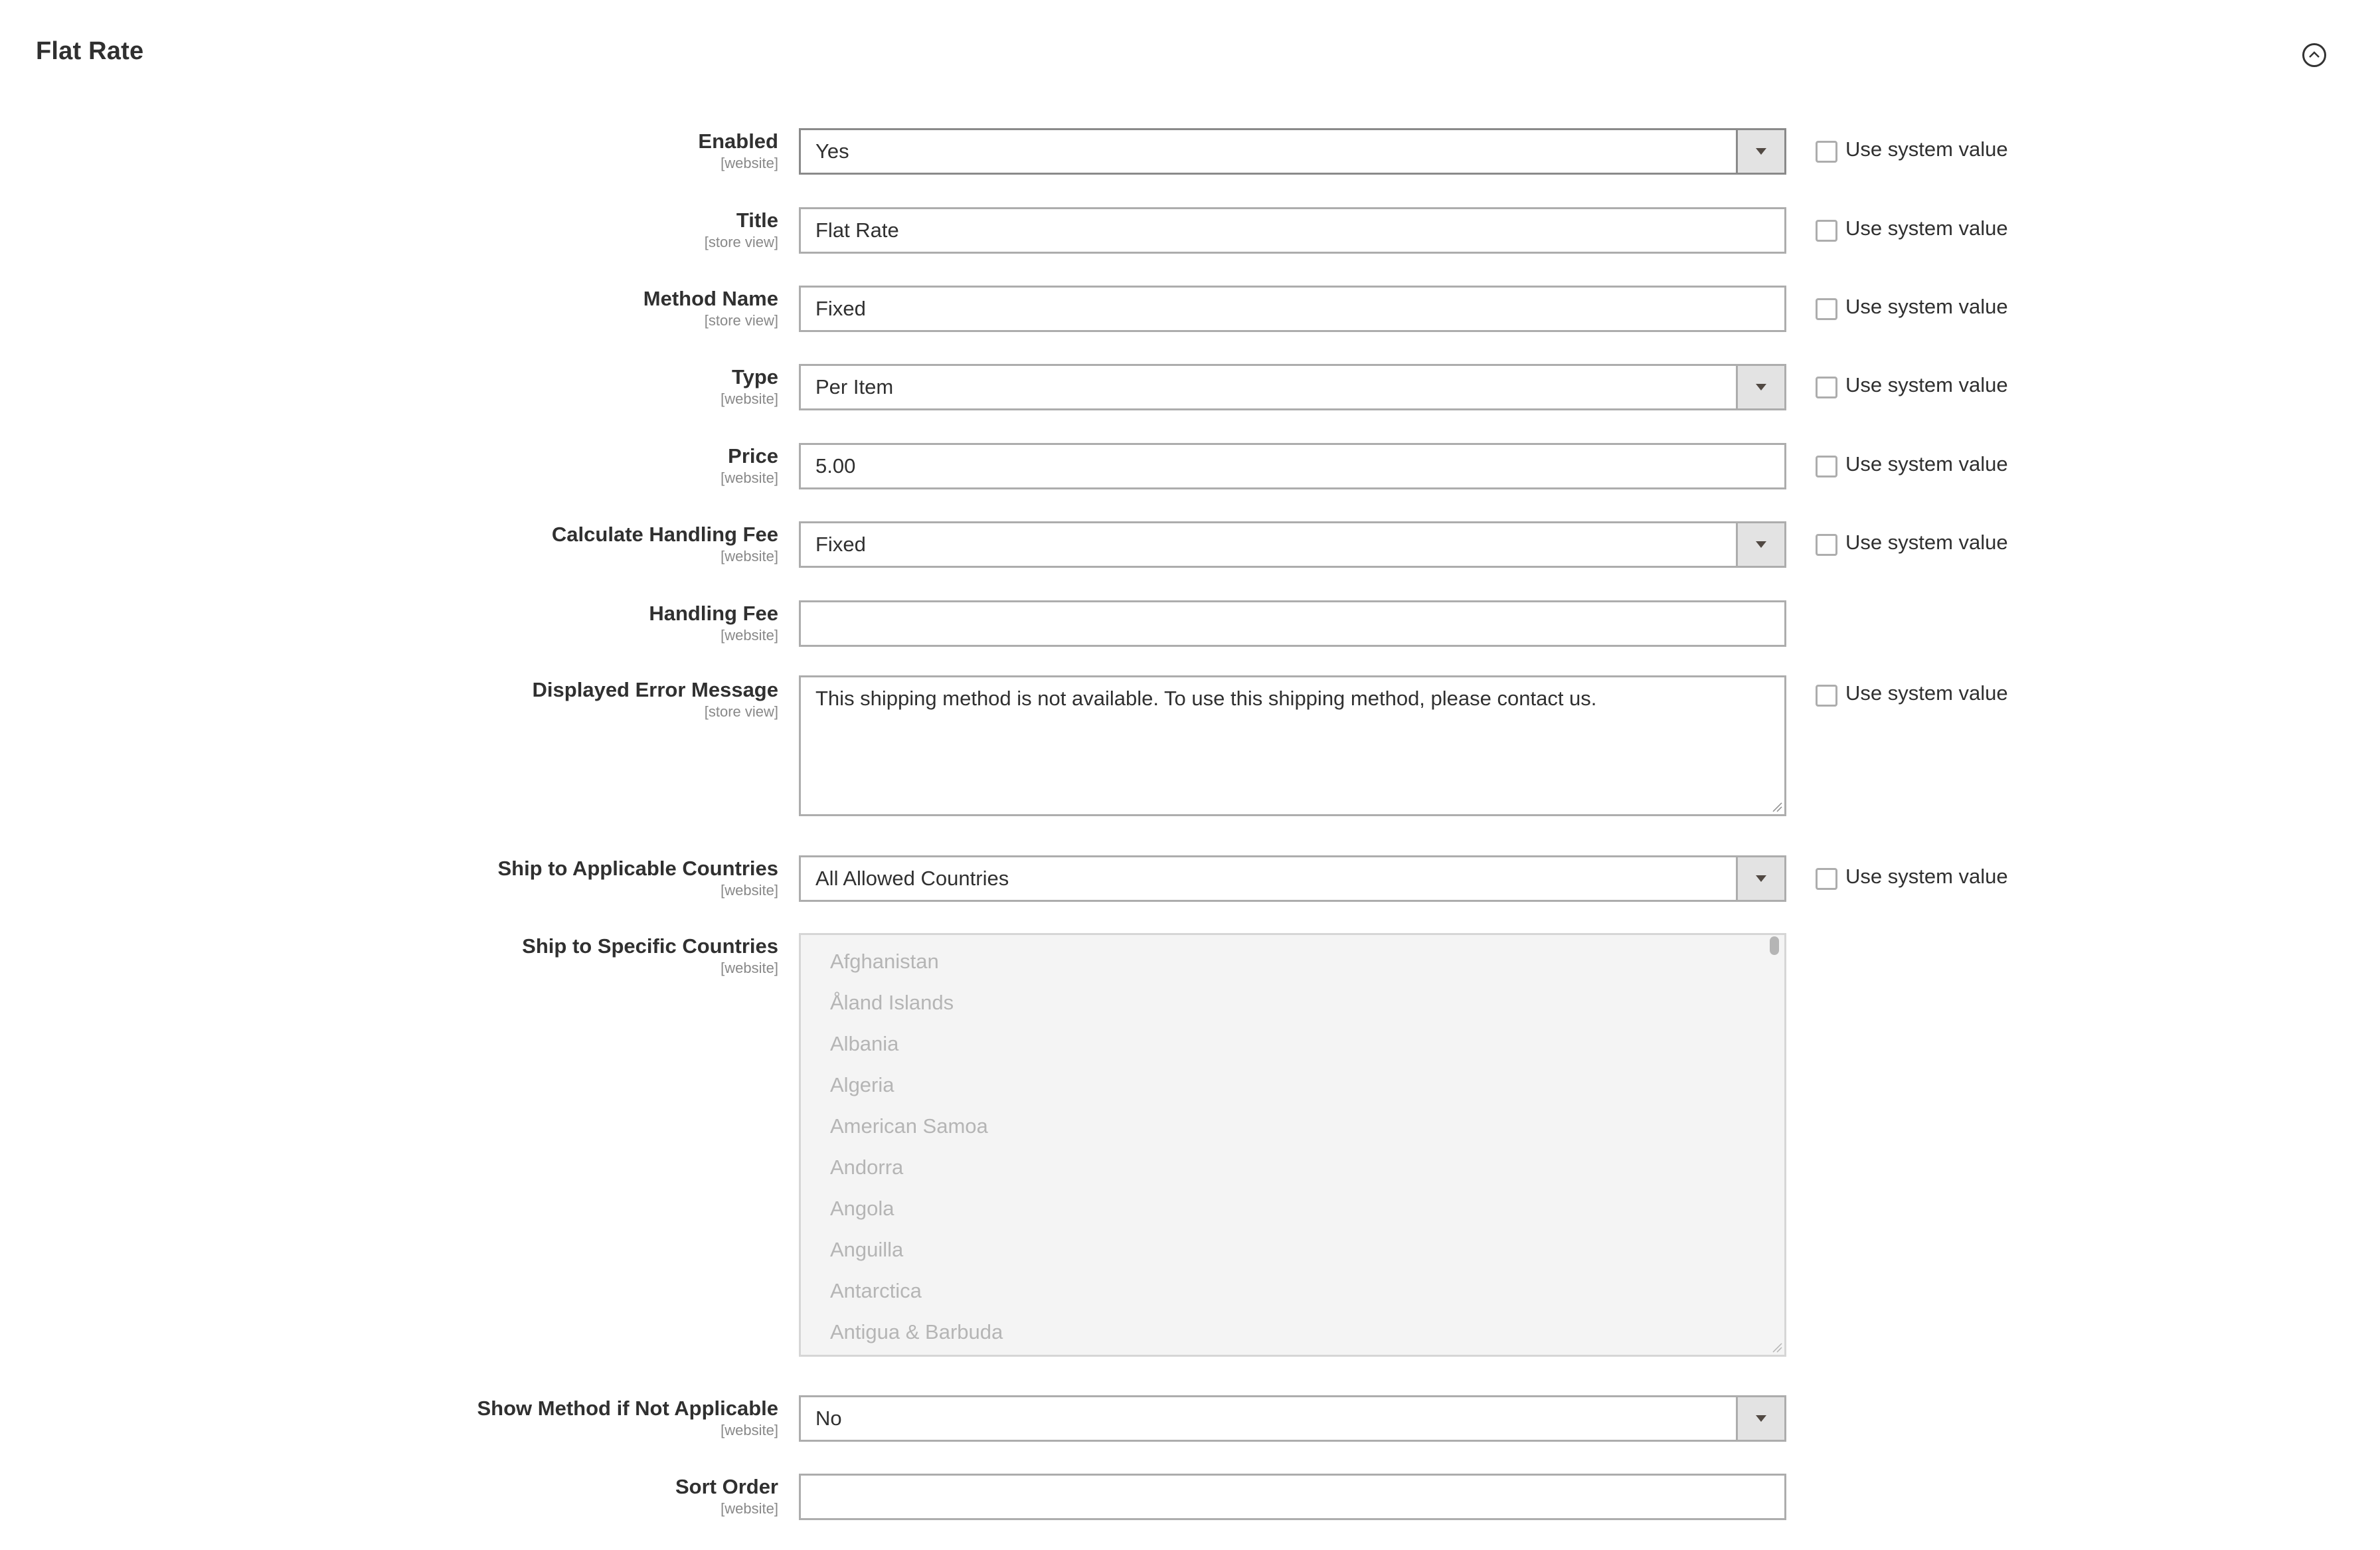  What do you see at coordinates (916, 1332) in the screenshot?
I see `country-option: Antigua & Barbuda` at bounding box center [916, 1332].